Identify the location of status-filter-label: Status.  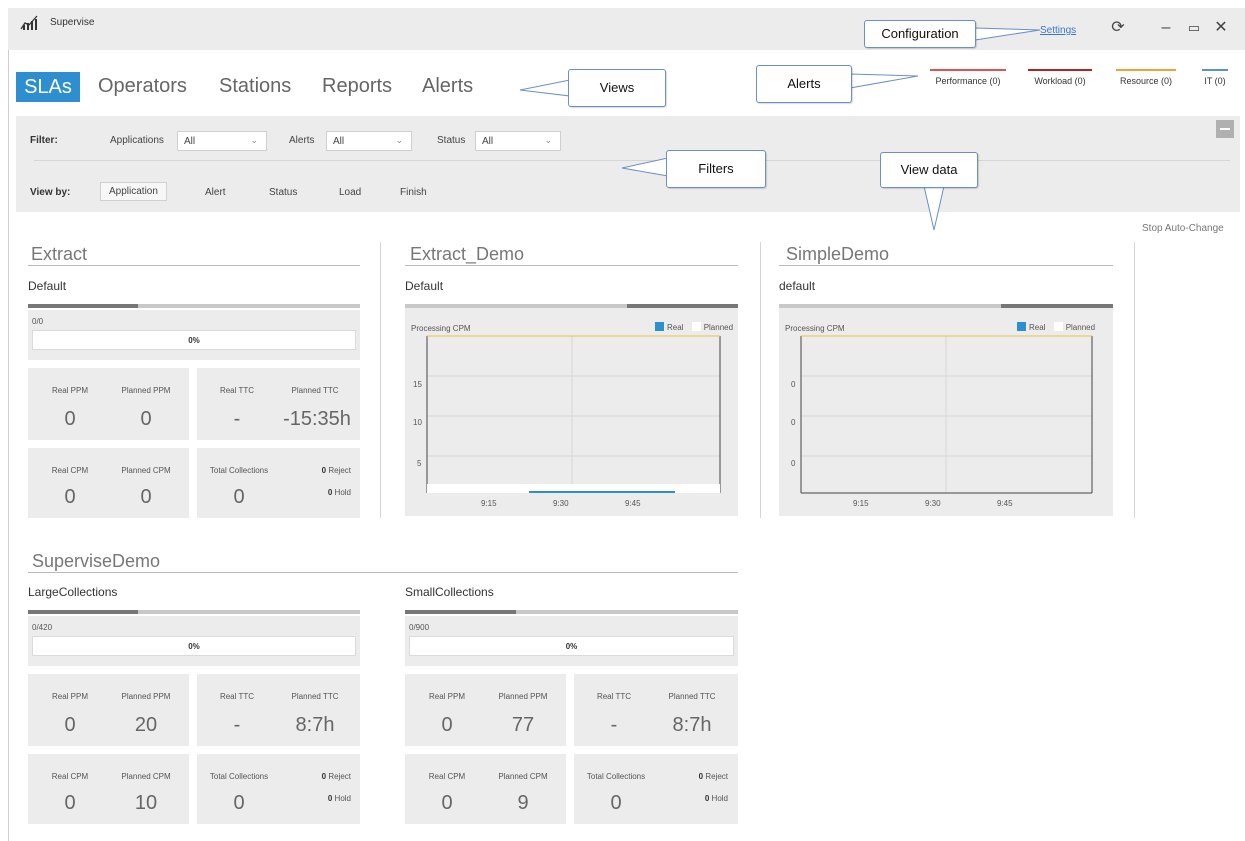
(451, 140).